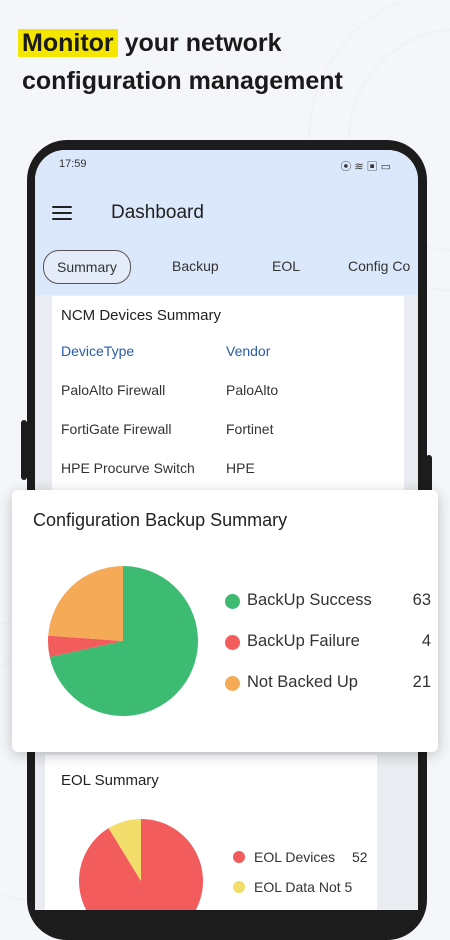 This screenshot has height=940, width=450. I want to click on vibrate-icon: ⦿, so click(347, 167).